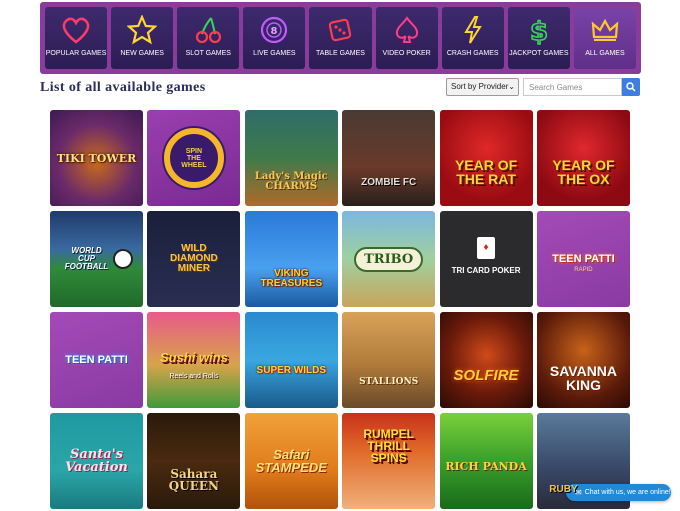 Image resolution: width=680 pixels, height=511 pixels. Describe the element at coordinates (291, 278) in the screenshot. I see `game-title: VIKING TREASURES` at that location.